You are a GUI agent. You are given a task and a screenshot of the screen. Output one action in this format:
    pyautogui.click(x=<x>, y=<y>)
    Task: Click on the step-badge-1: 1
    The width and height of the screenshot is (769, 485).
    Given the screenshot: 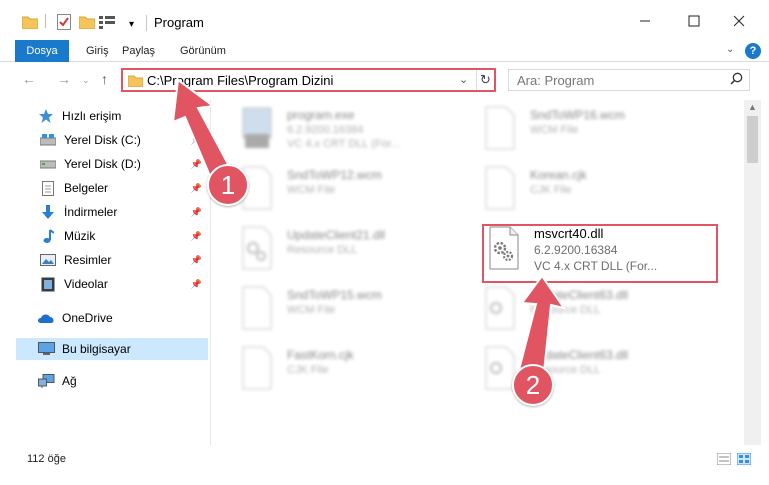 What is the action you would take?
    pyautogui.click(x=228, y=185)
    